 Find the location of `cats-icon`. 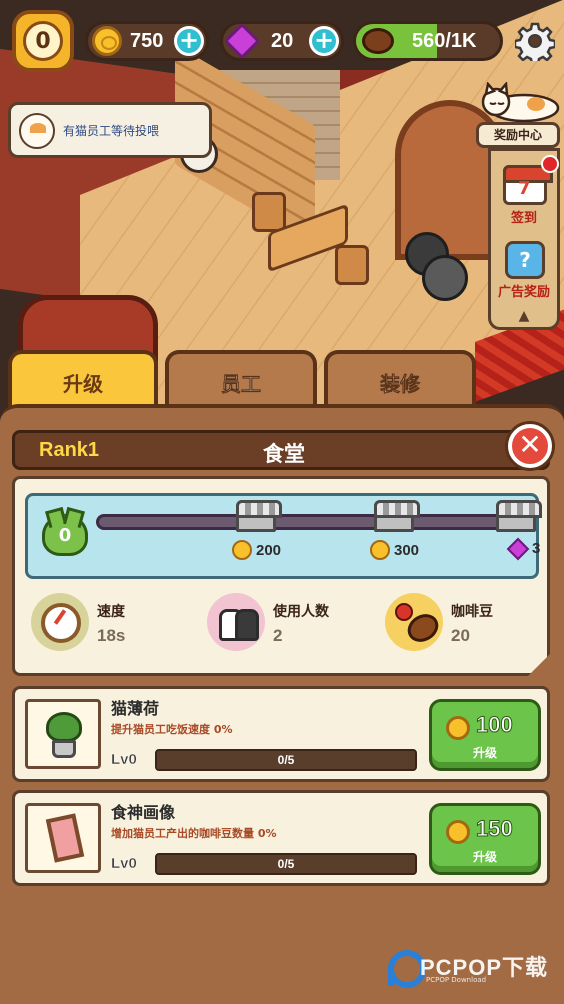

cats-icon is located at coordinates (236, 622).